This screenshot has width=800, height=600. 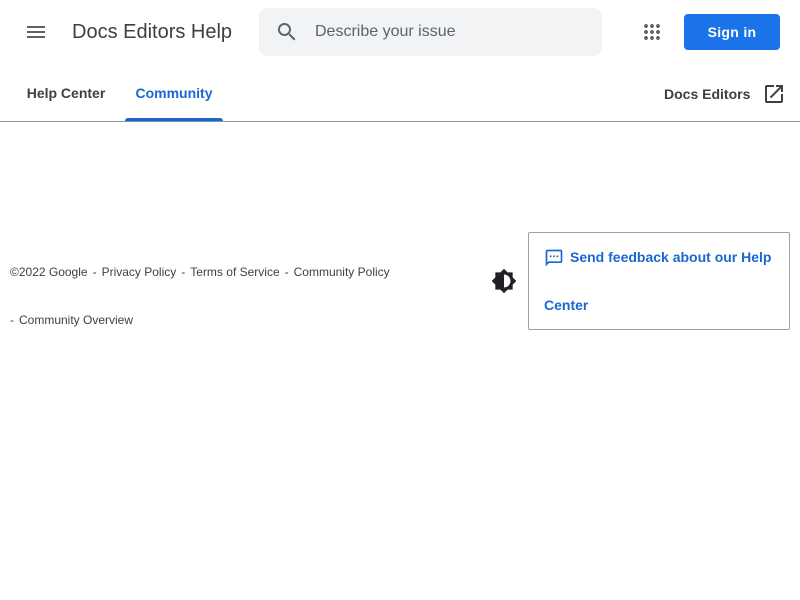 I want to click on open-in-new-icon, so click(x=774, y=94).